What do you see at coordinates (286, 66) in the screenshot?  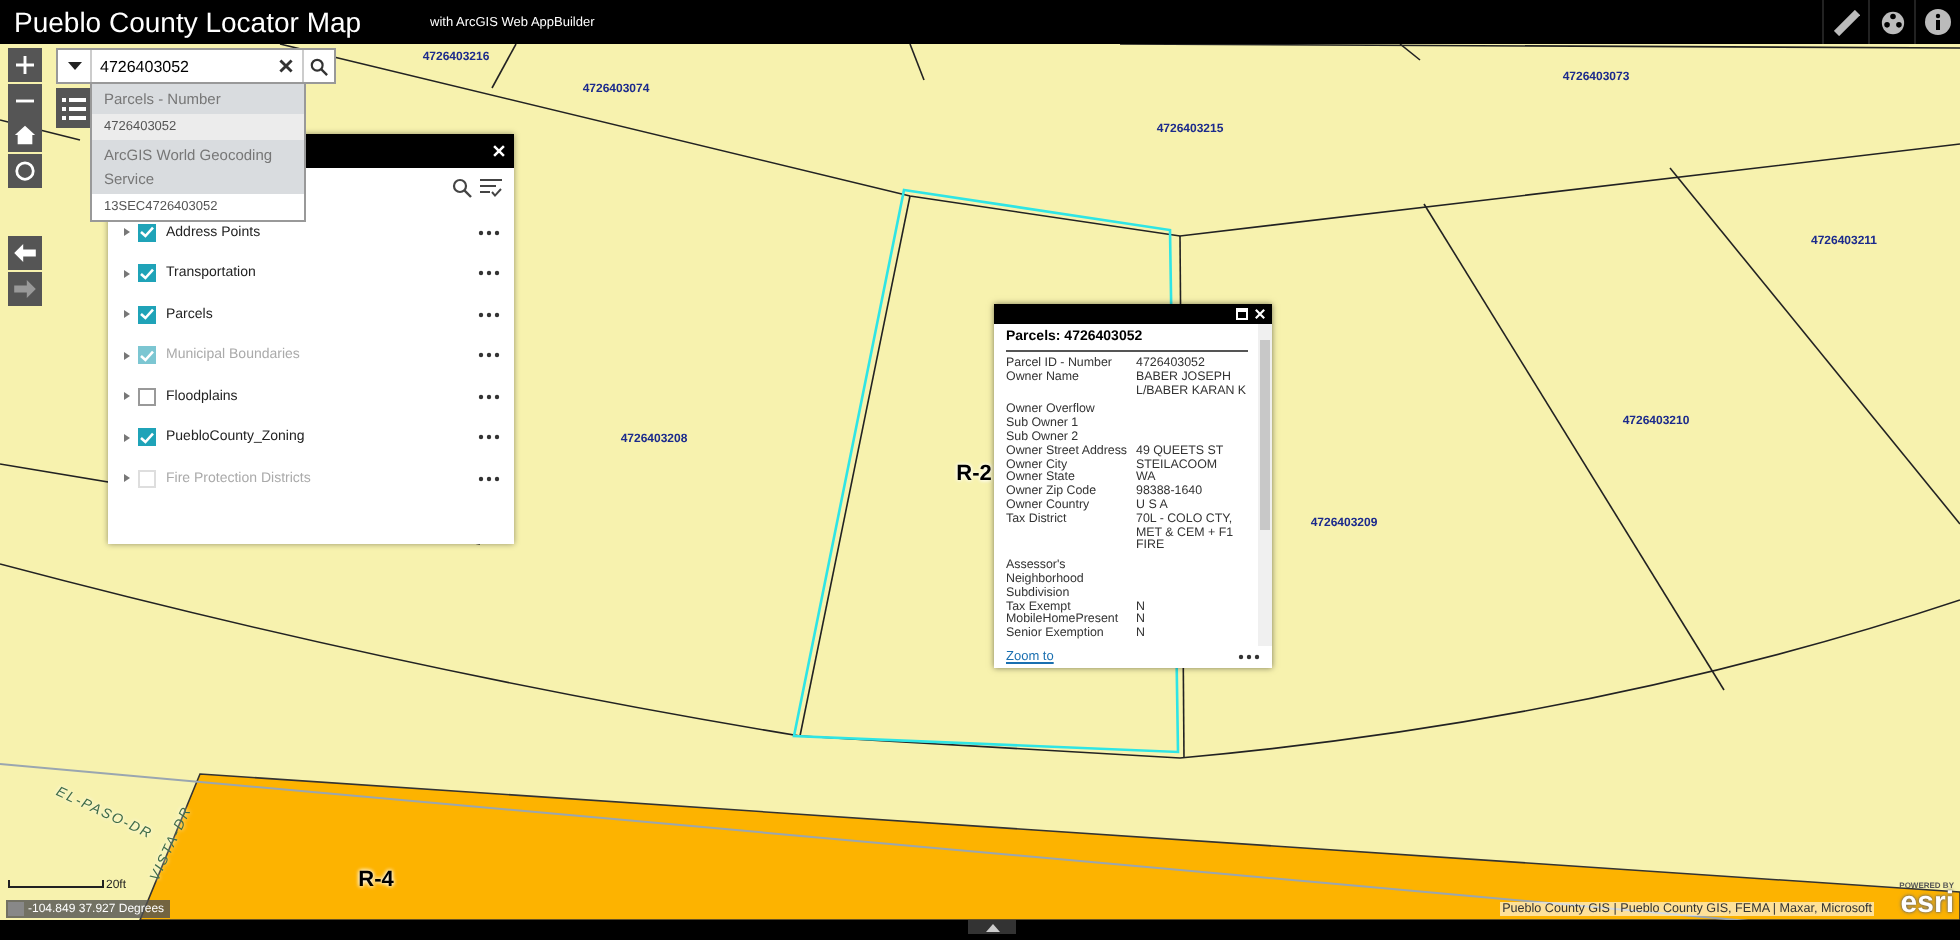 I see `clear-icon` at bounding box center [286, 66].